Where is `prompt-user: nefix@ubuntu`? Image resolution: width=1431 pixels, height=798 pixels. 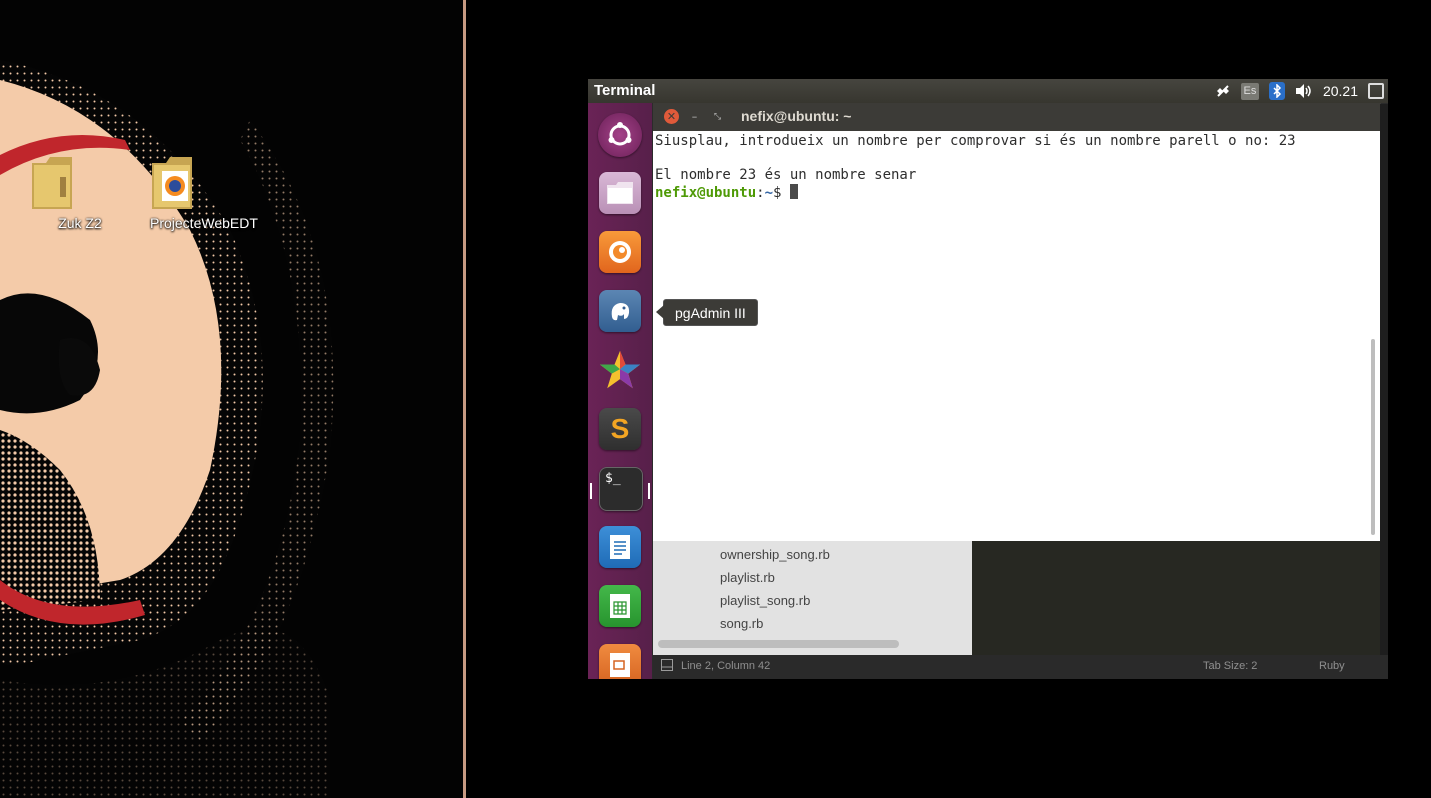 prompt-user: nefix@ubuntu is located at coordinates (706, 193).